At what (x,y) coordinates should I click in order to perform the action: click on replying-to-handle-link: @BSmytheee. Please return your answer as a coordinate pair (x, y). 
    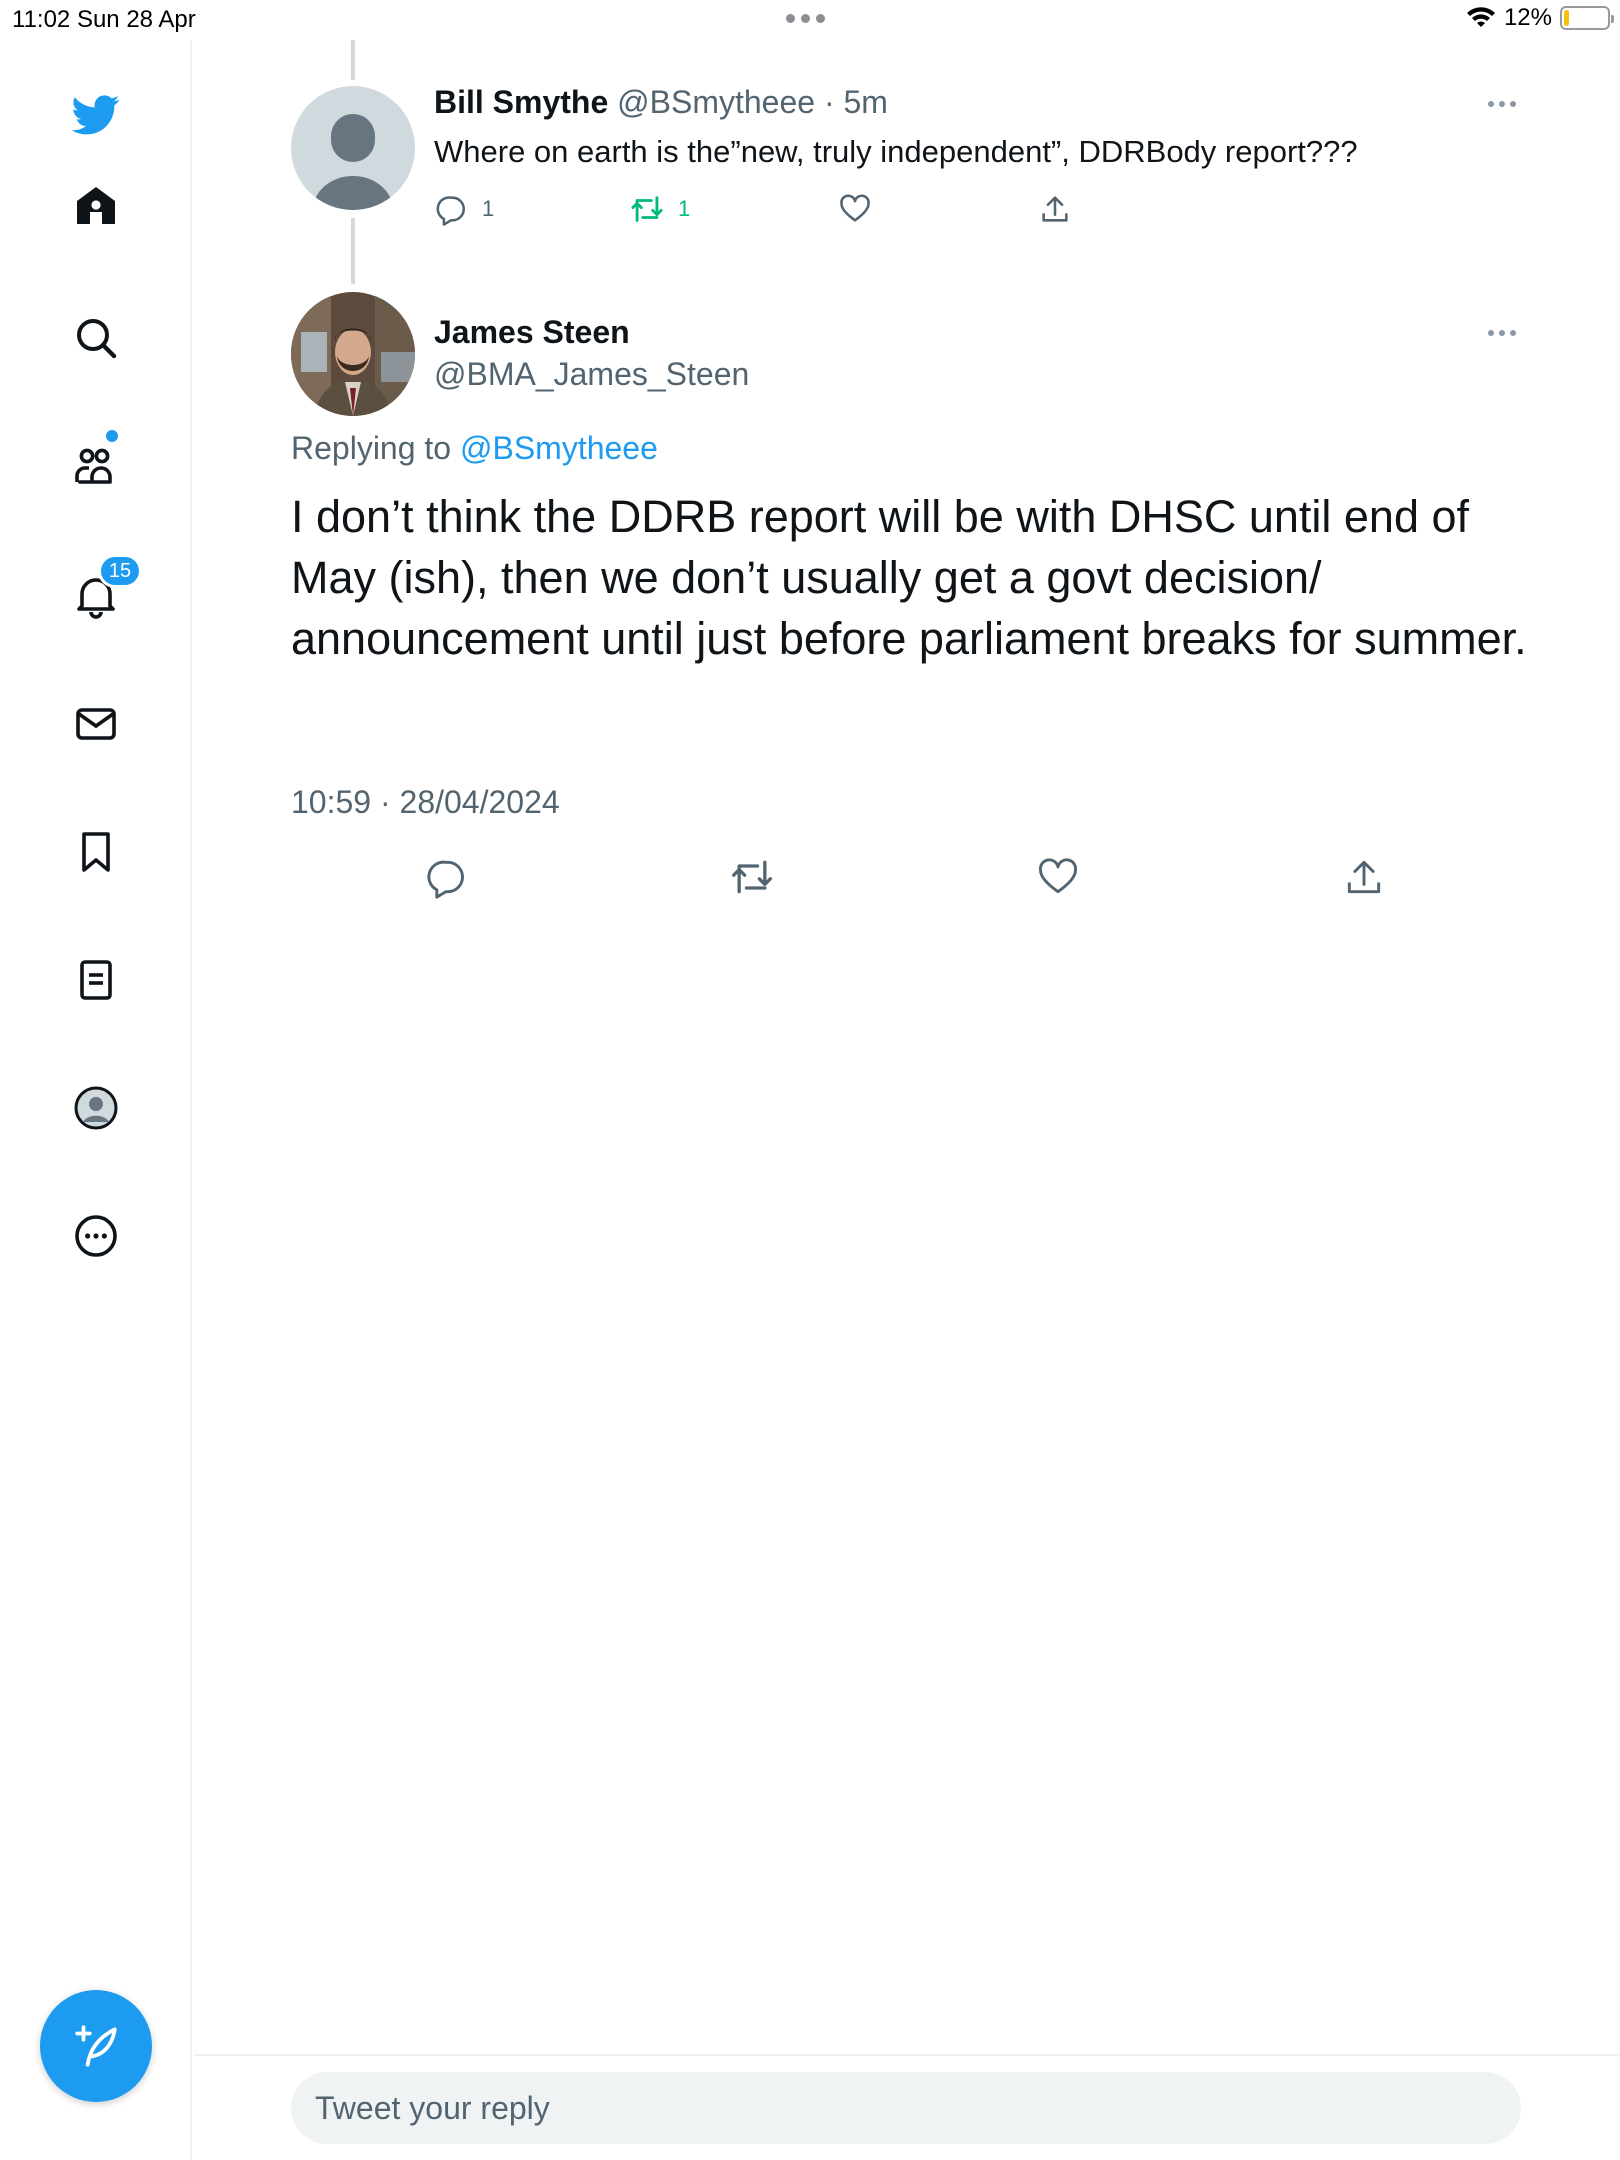
    Looking at the image, I should click on (559, 448).